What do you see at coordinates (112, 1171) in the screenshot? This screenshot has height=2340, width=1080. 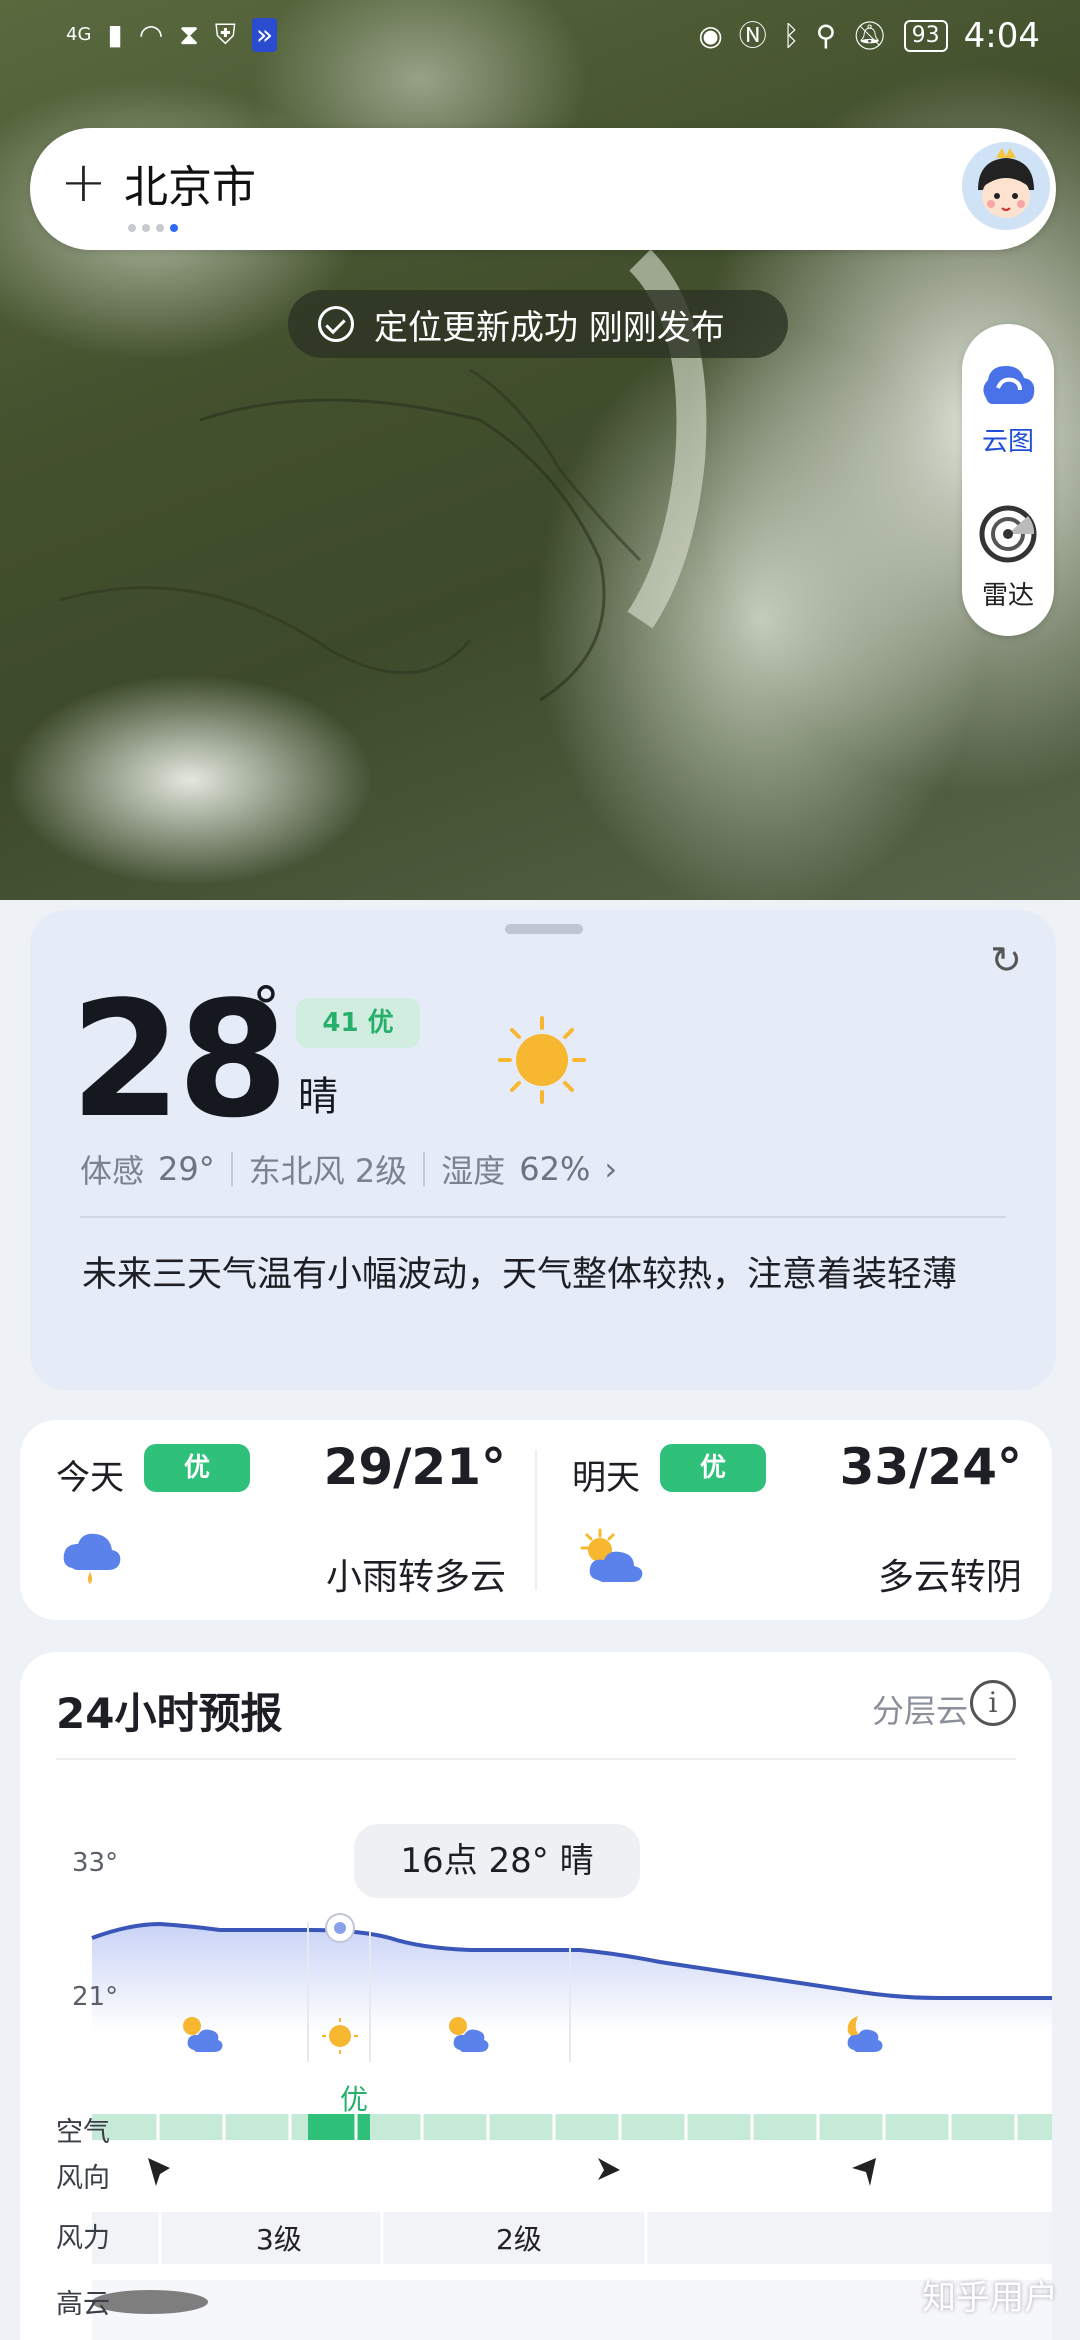 I see `feels-like-label: 体感` at bounding box center [112, 1171].